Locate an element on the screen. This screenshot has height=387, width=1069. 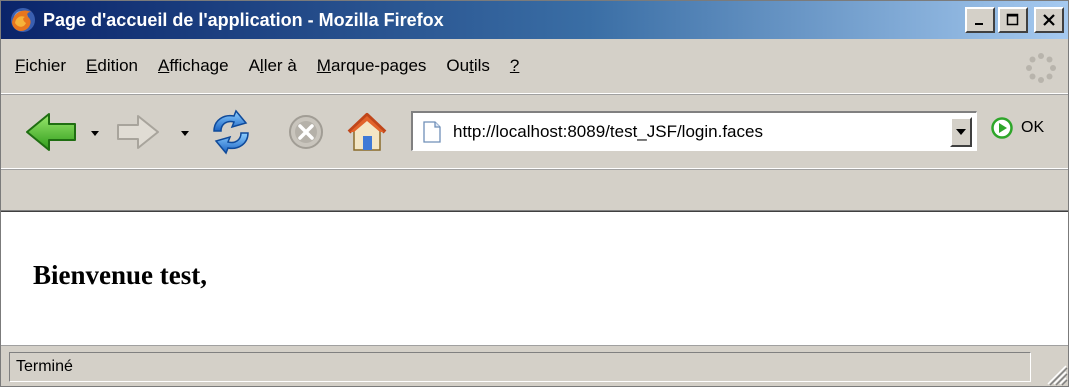
window-controls is located at coordinates (1014, 20).